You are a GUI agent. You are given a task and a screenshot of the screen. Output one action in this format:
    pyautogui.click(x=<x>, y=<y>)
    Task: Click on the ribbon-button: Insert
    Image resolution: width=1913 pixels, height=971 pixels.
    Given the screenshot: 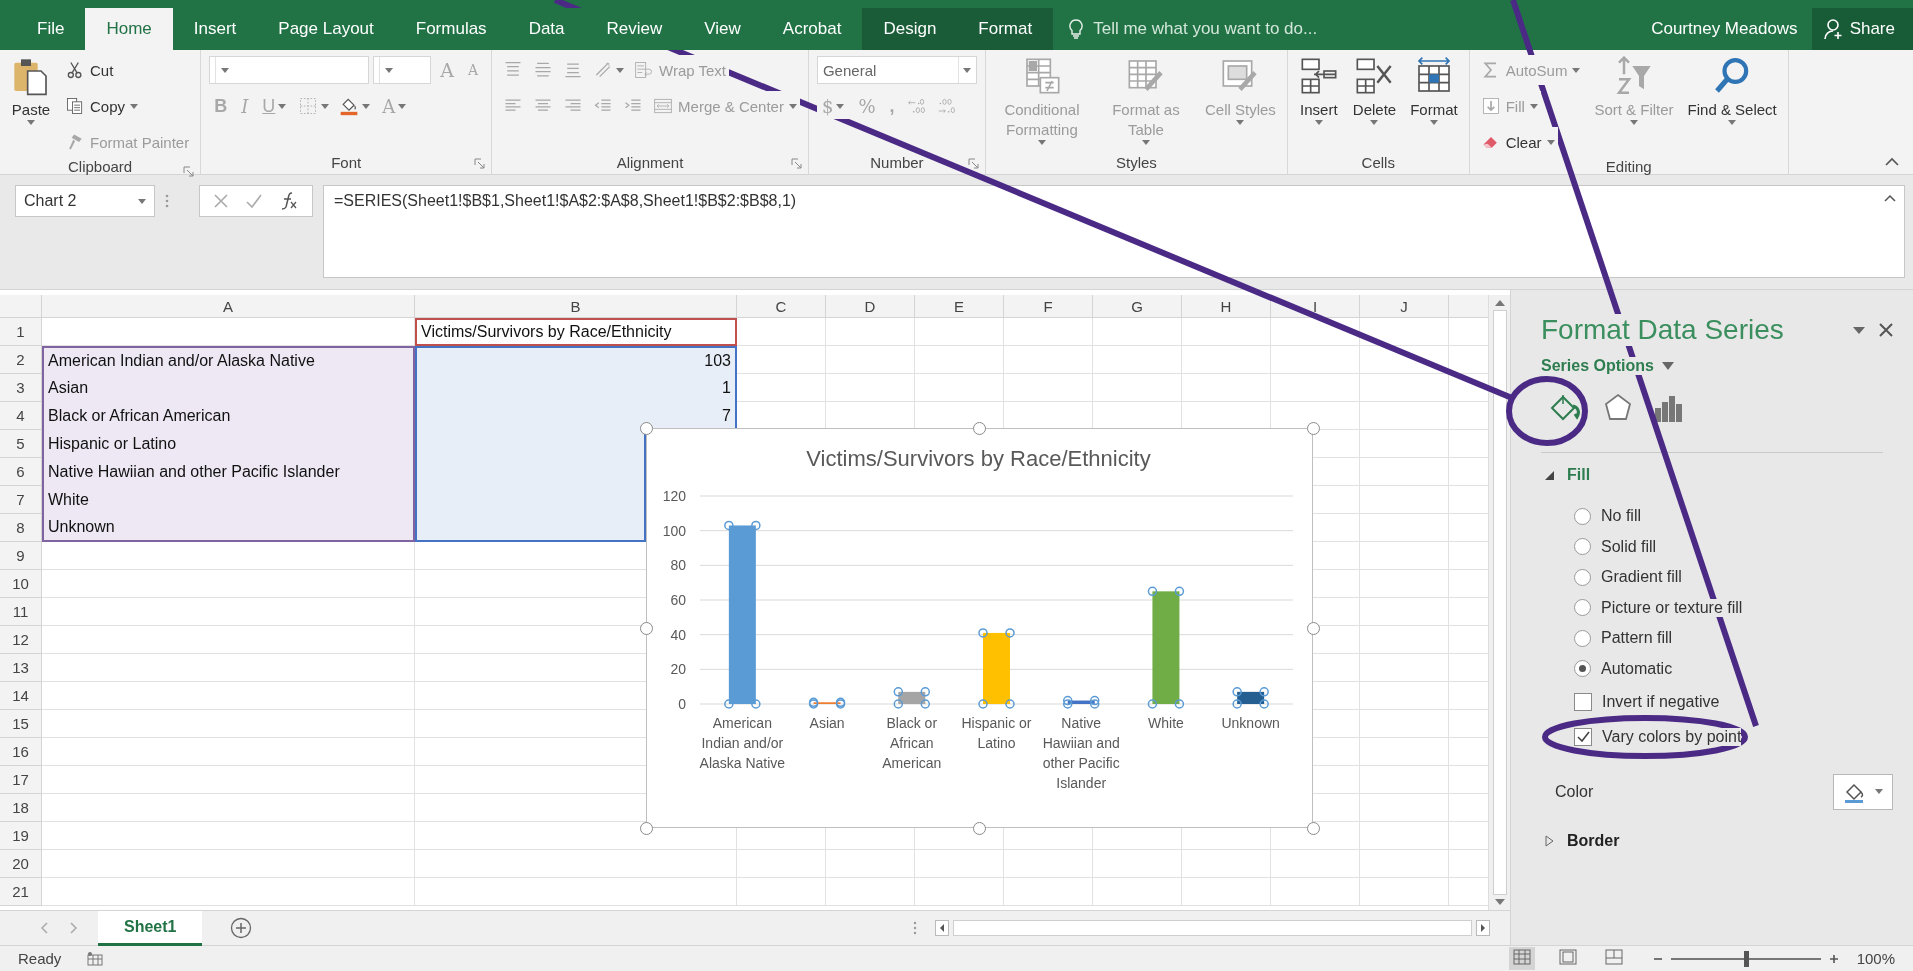 What is the action you would take?
    pyautogui.click(x=1318, y=90)
    